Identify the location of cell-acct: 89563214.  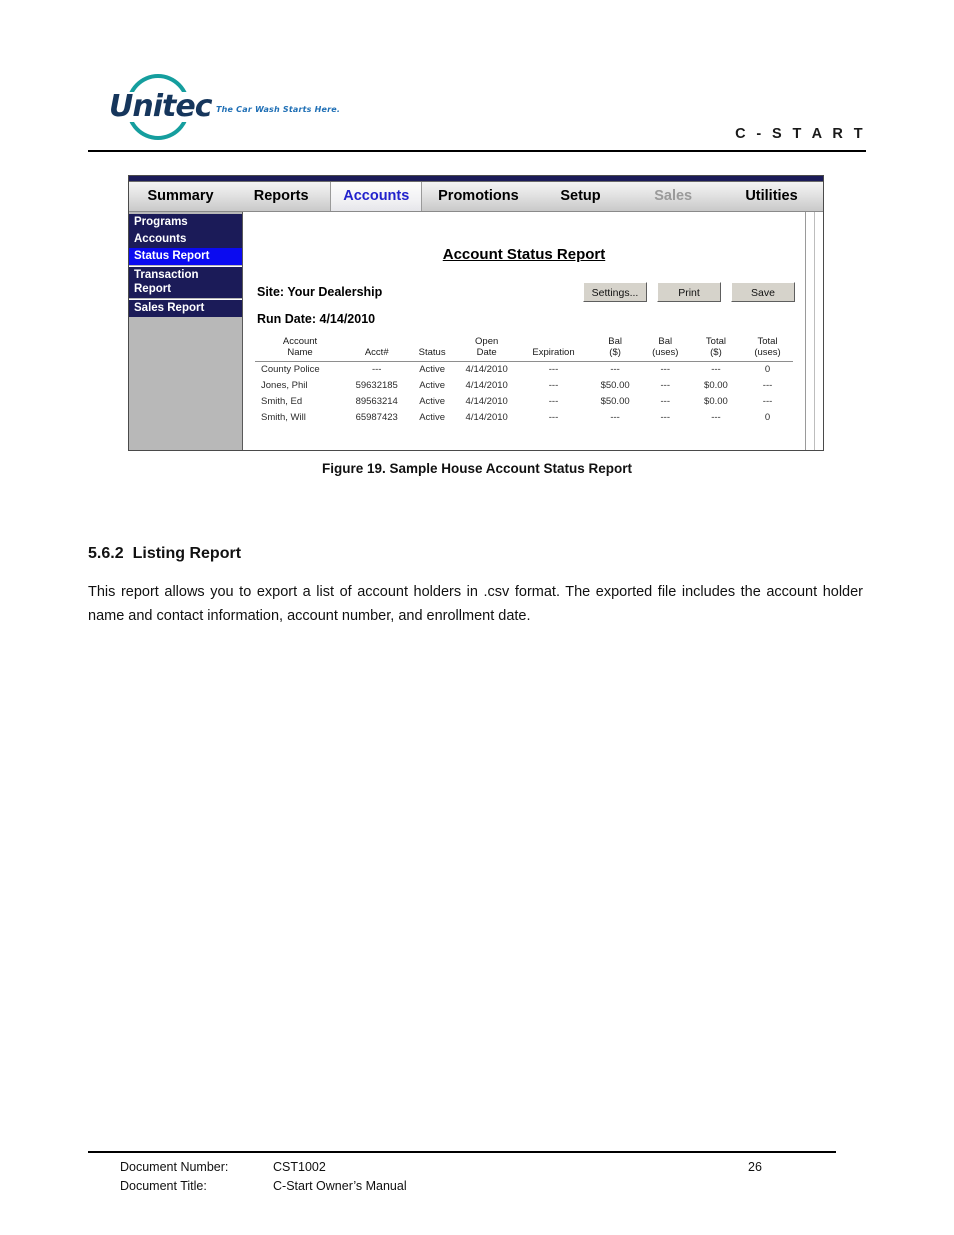
(376, 401).